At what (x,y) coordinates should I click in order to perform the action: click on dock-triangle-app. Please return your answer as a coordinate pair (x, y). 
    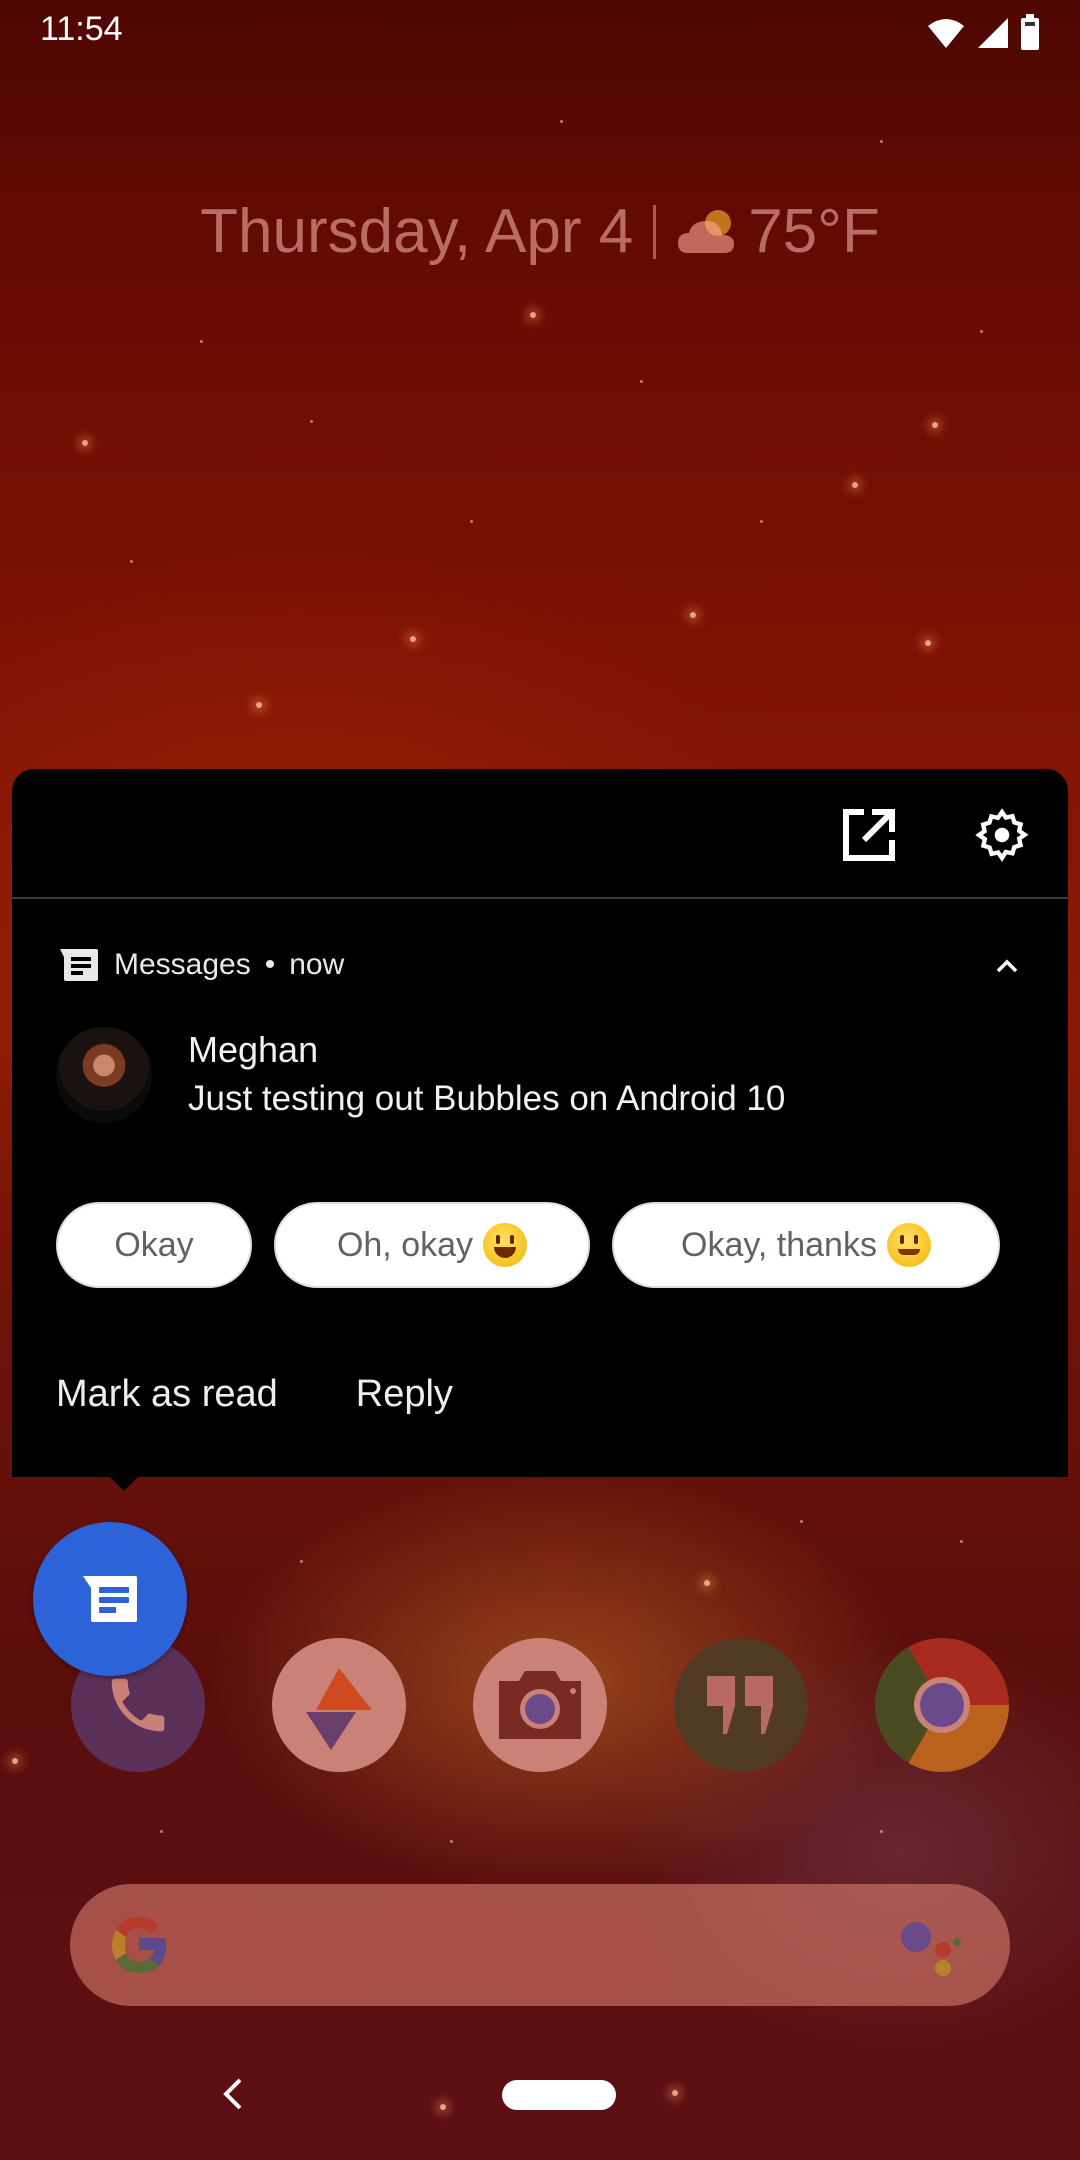
    Looking at the image, I should click on (339, 1705).